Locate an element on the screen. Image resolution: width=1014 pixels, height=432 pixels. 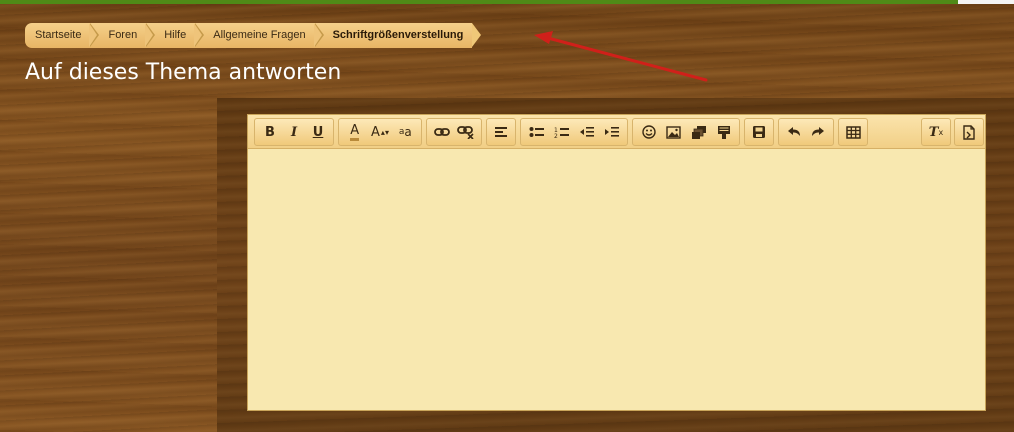
media-button is located at coordinates (698, 132).